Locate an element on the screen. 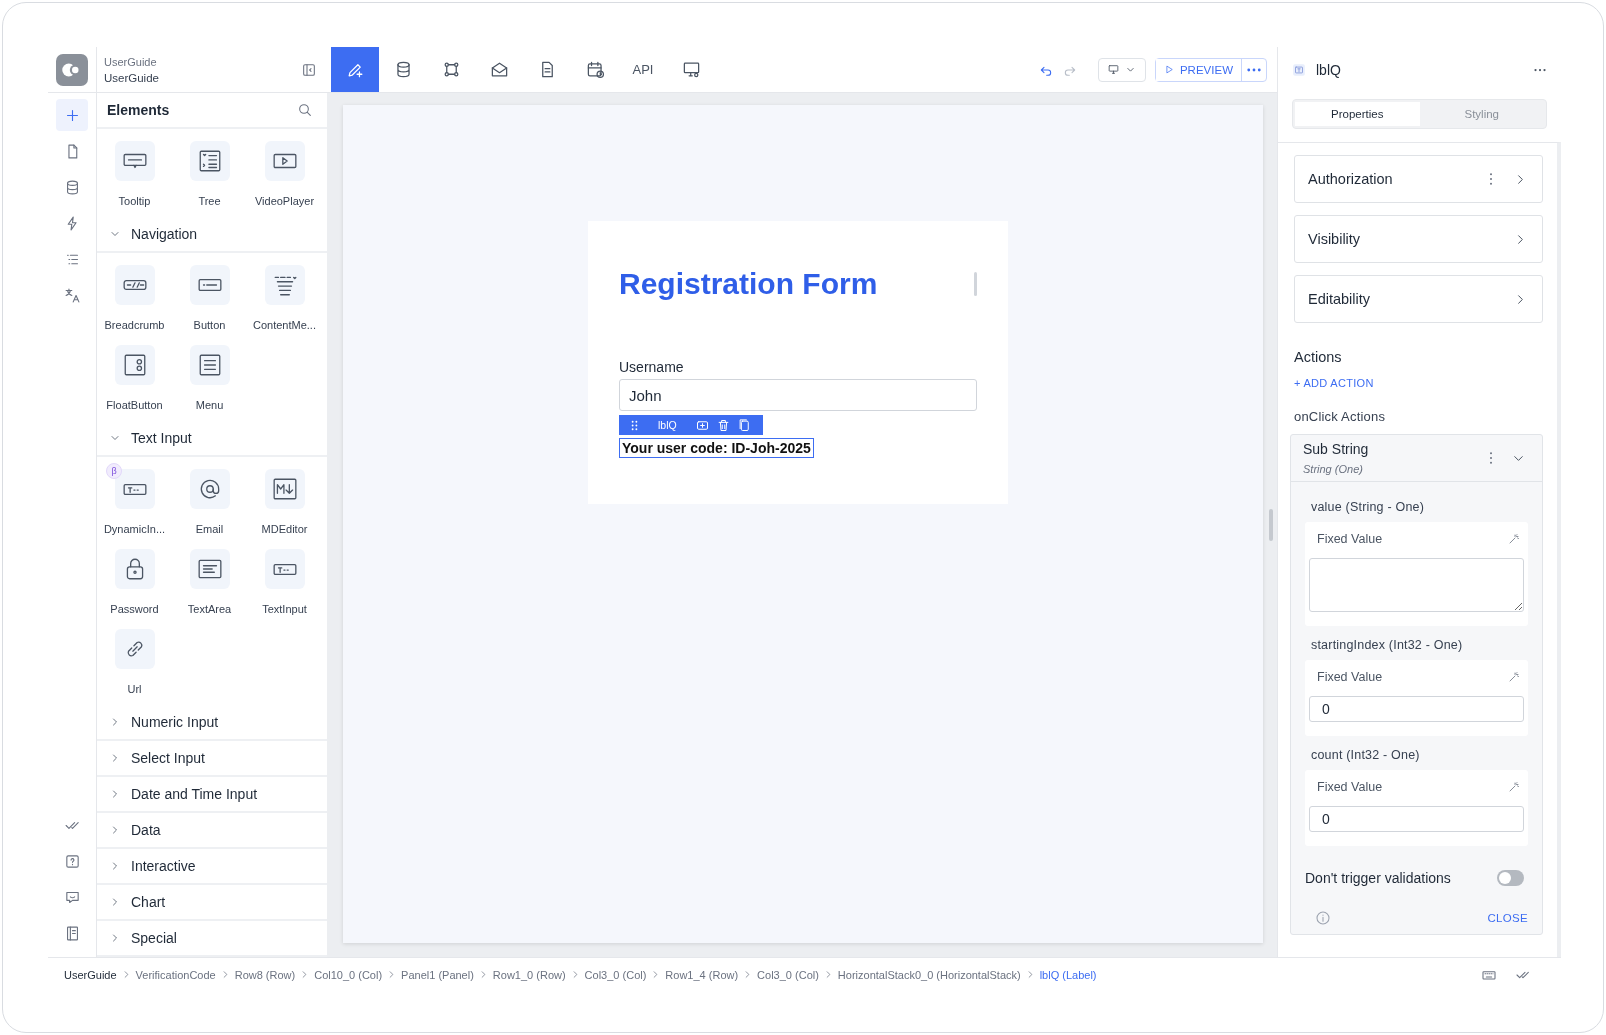 This screenshot has height=1035, width=1606. menu-lines-icon is located at coordinates (284, 285).